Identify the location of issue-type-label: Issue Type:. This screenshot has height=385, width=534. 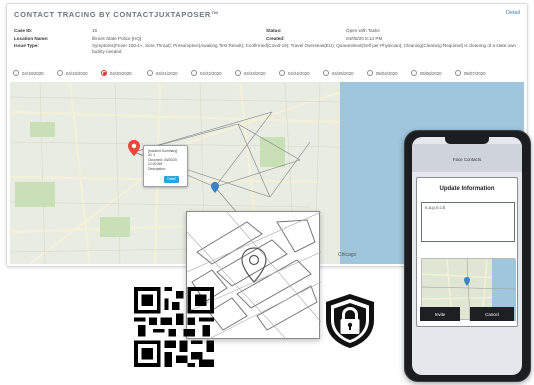
(26, 45).